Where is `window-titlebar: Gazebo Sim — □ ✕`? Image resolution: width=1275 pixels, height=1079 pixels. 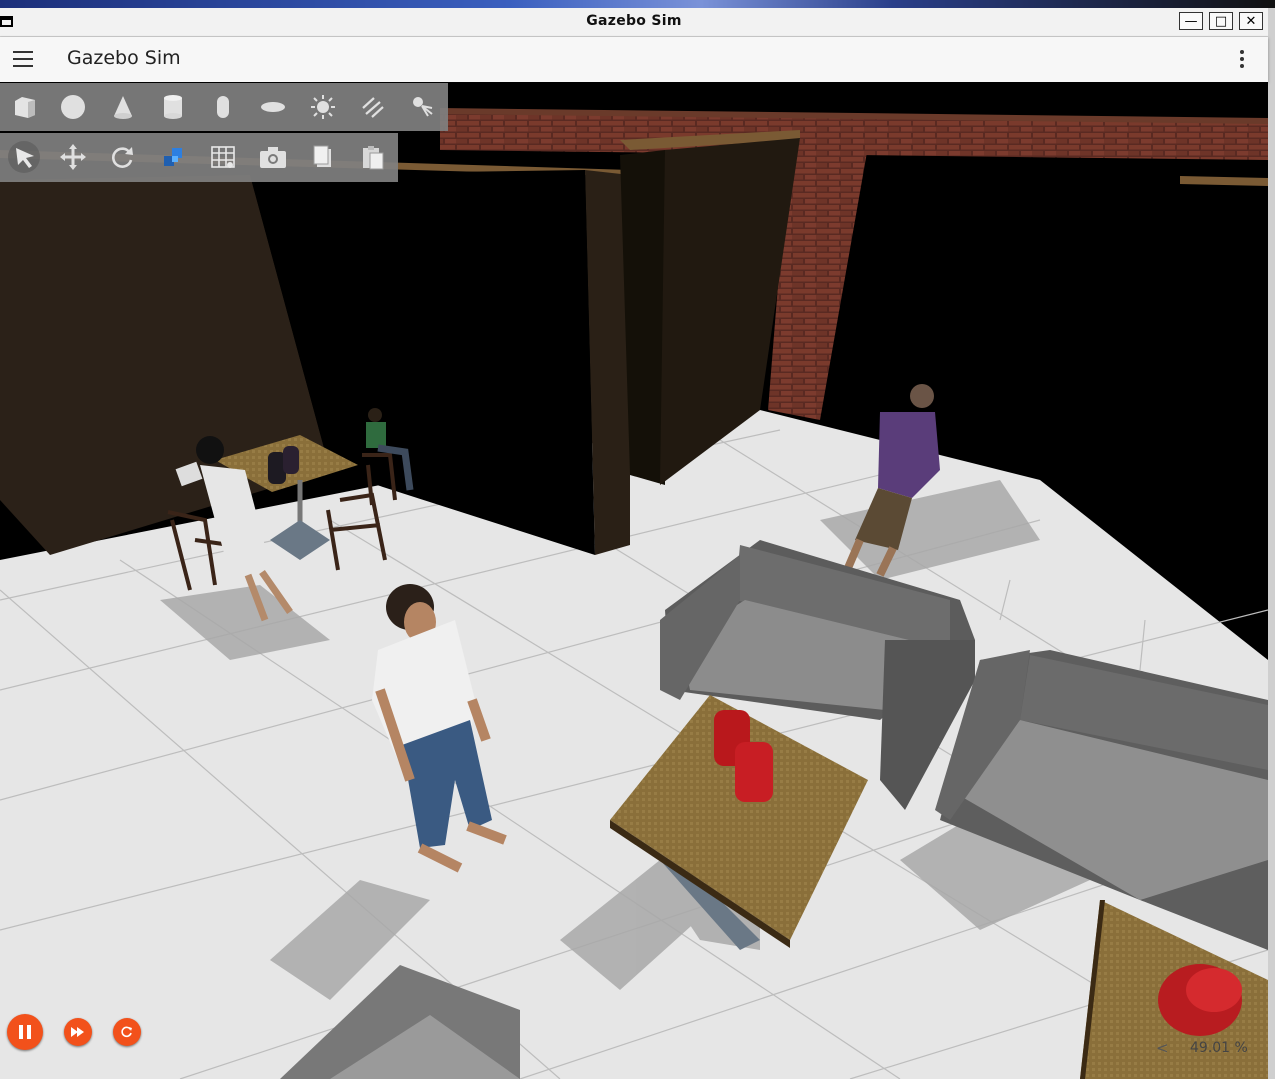
window-titlebar: Gazebo Sim — □ ✕ is located at coordinates (634, 22).